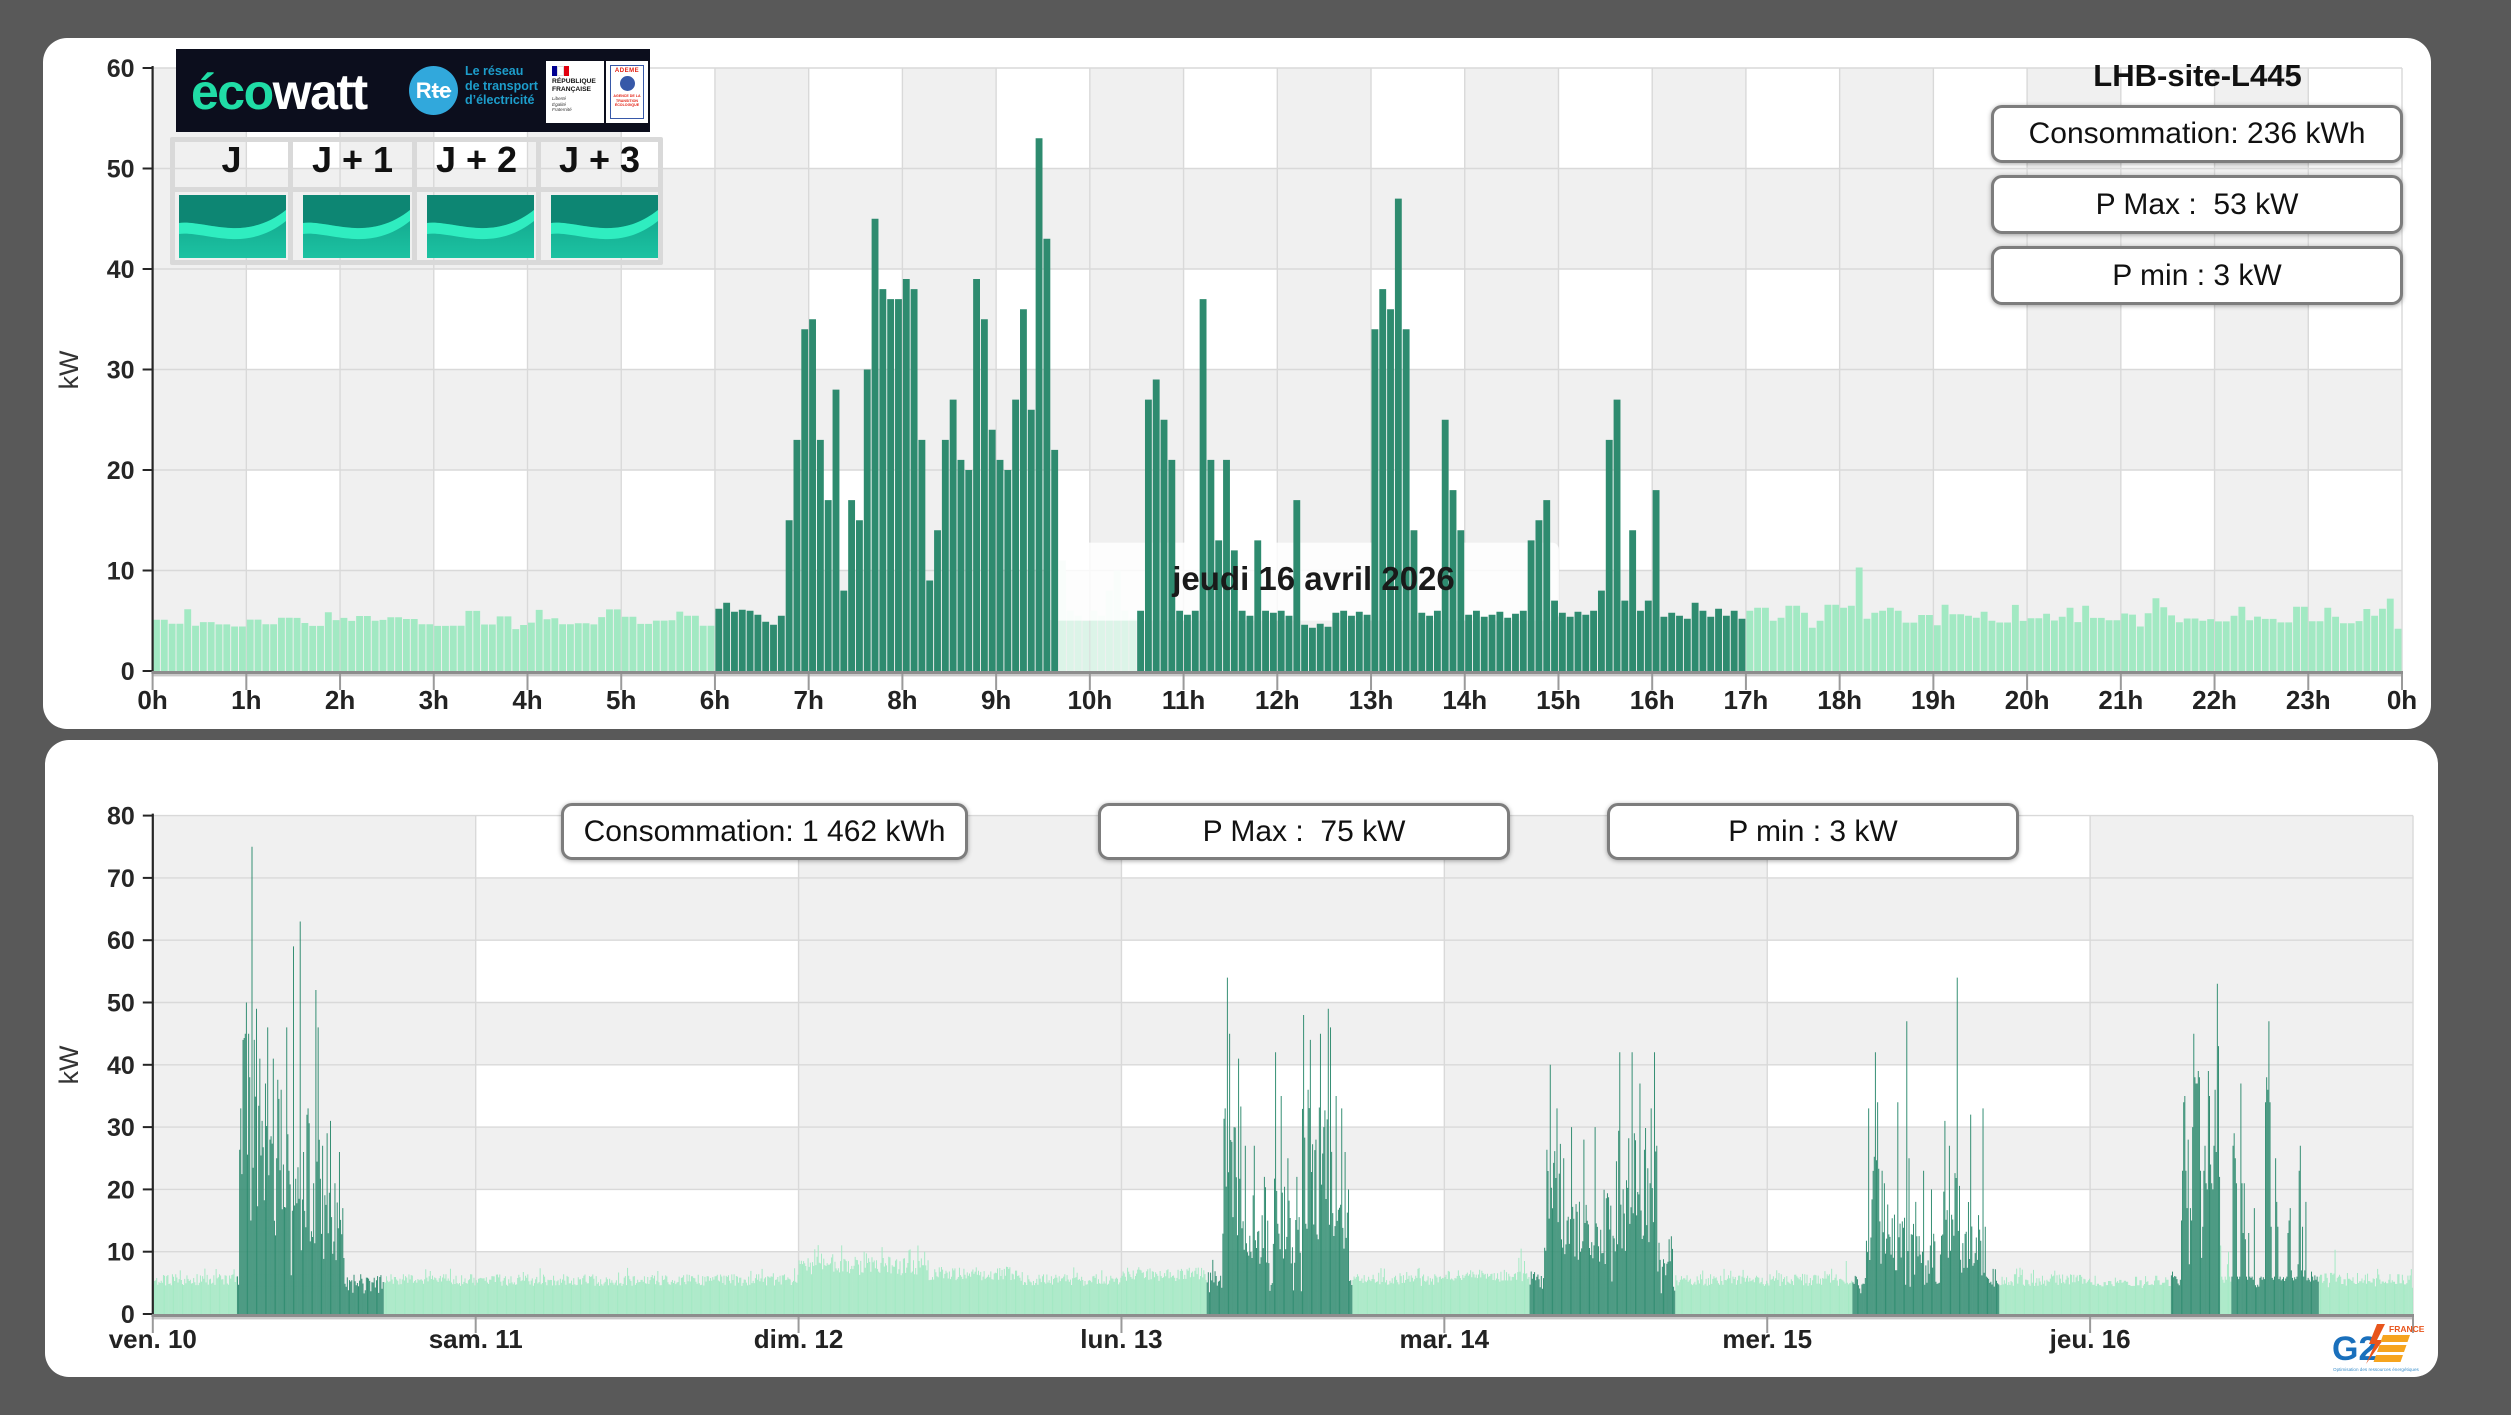  What do you see at coordinates (2407, 1329) in the screenshot?
I see `svg-text: FRANCE` at bounding box center [2407, 1329].